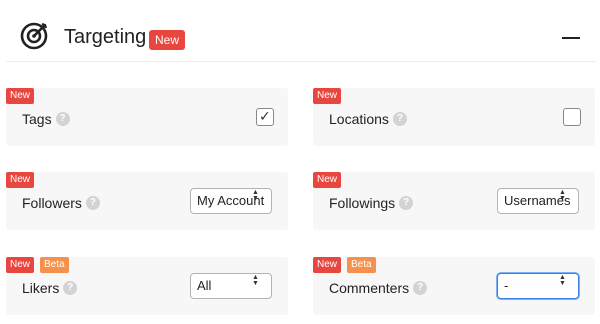  I want to click on likers-label: Likers?, so click(50, 288).